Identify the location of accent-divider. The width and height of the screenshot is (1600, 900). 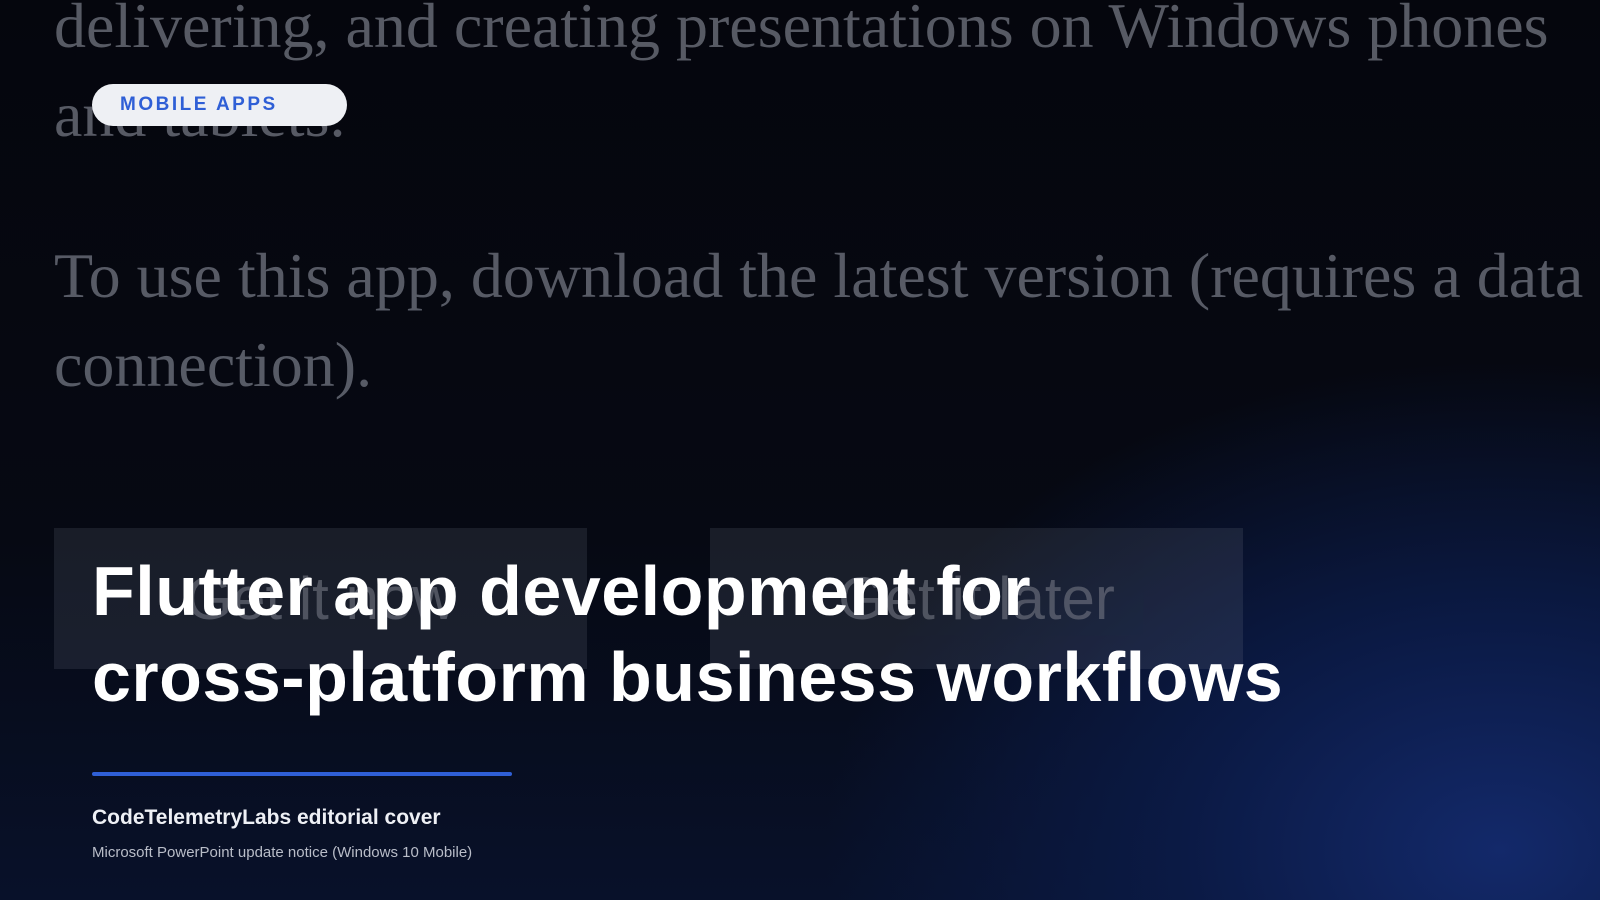
(302, 774).